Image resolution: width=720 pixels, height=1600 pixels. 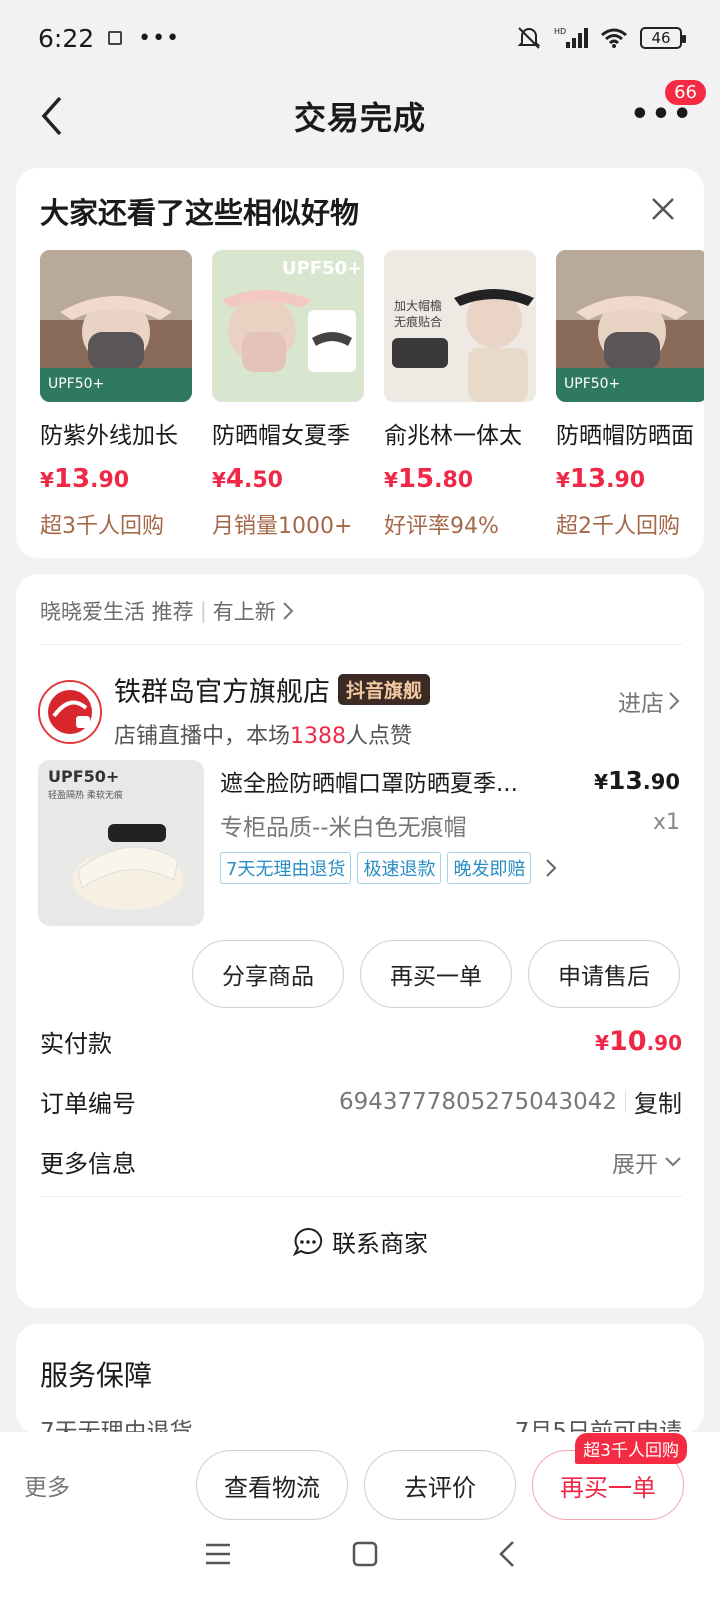 What do you see at coordinates (47, 1485) in the screenshot?
I see `bottom-more-button: 更多` at bounding box center [47, 1485].